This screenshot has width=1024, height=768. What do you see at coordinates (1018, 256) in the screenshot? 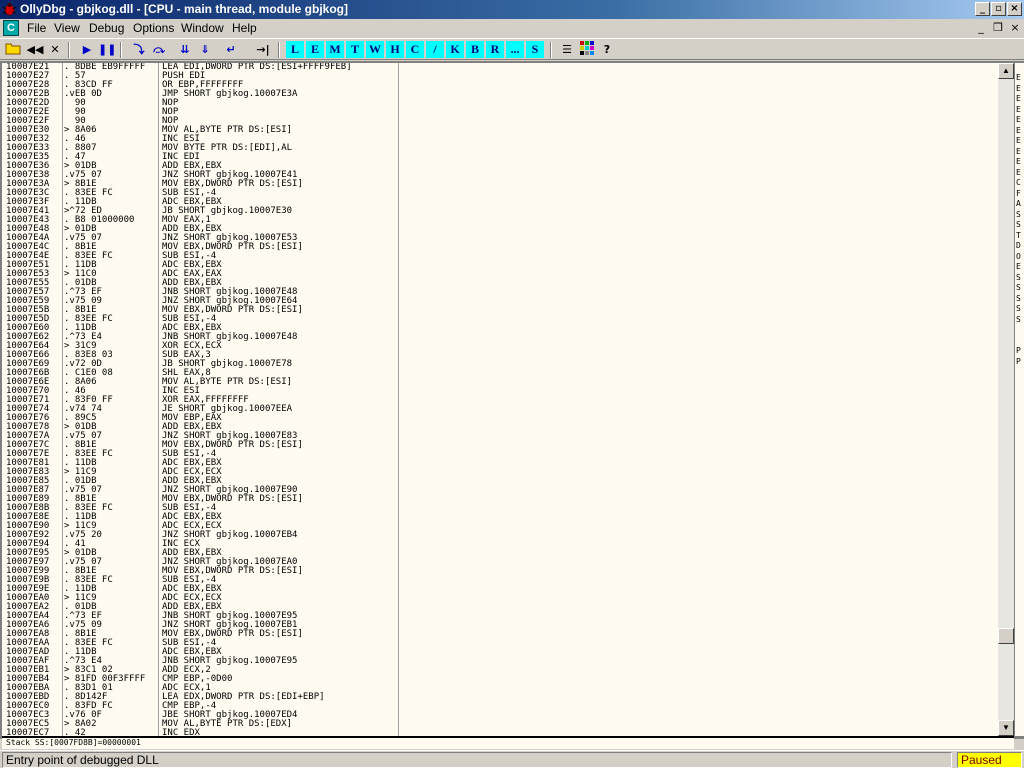
I see `comment-line: O` at bounding box center [1018, 256].